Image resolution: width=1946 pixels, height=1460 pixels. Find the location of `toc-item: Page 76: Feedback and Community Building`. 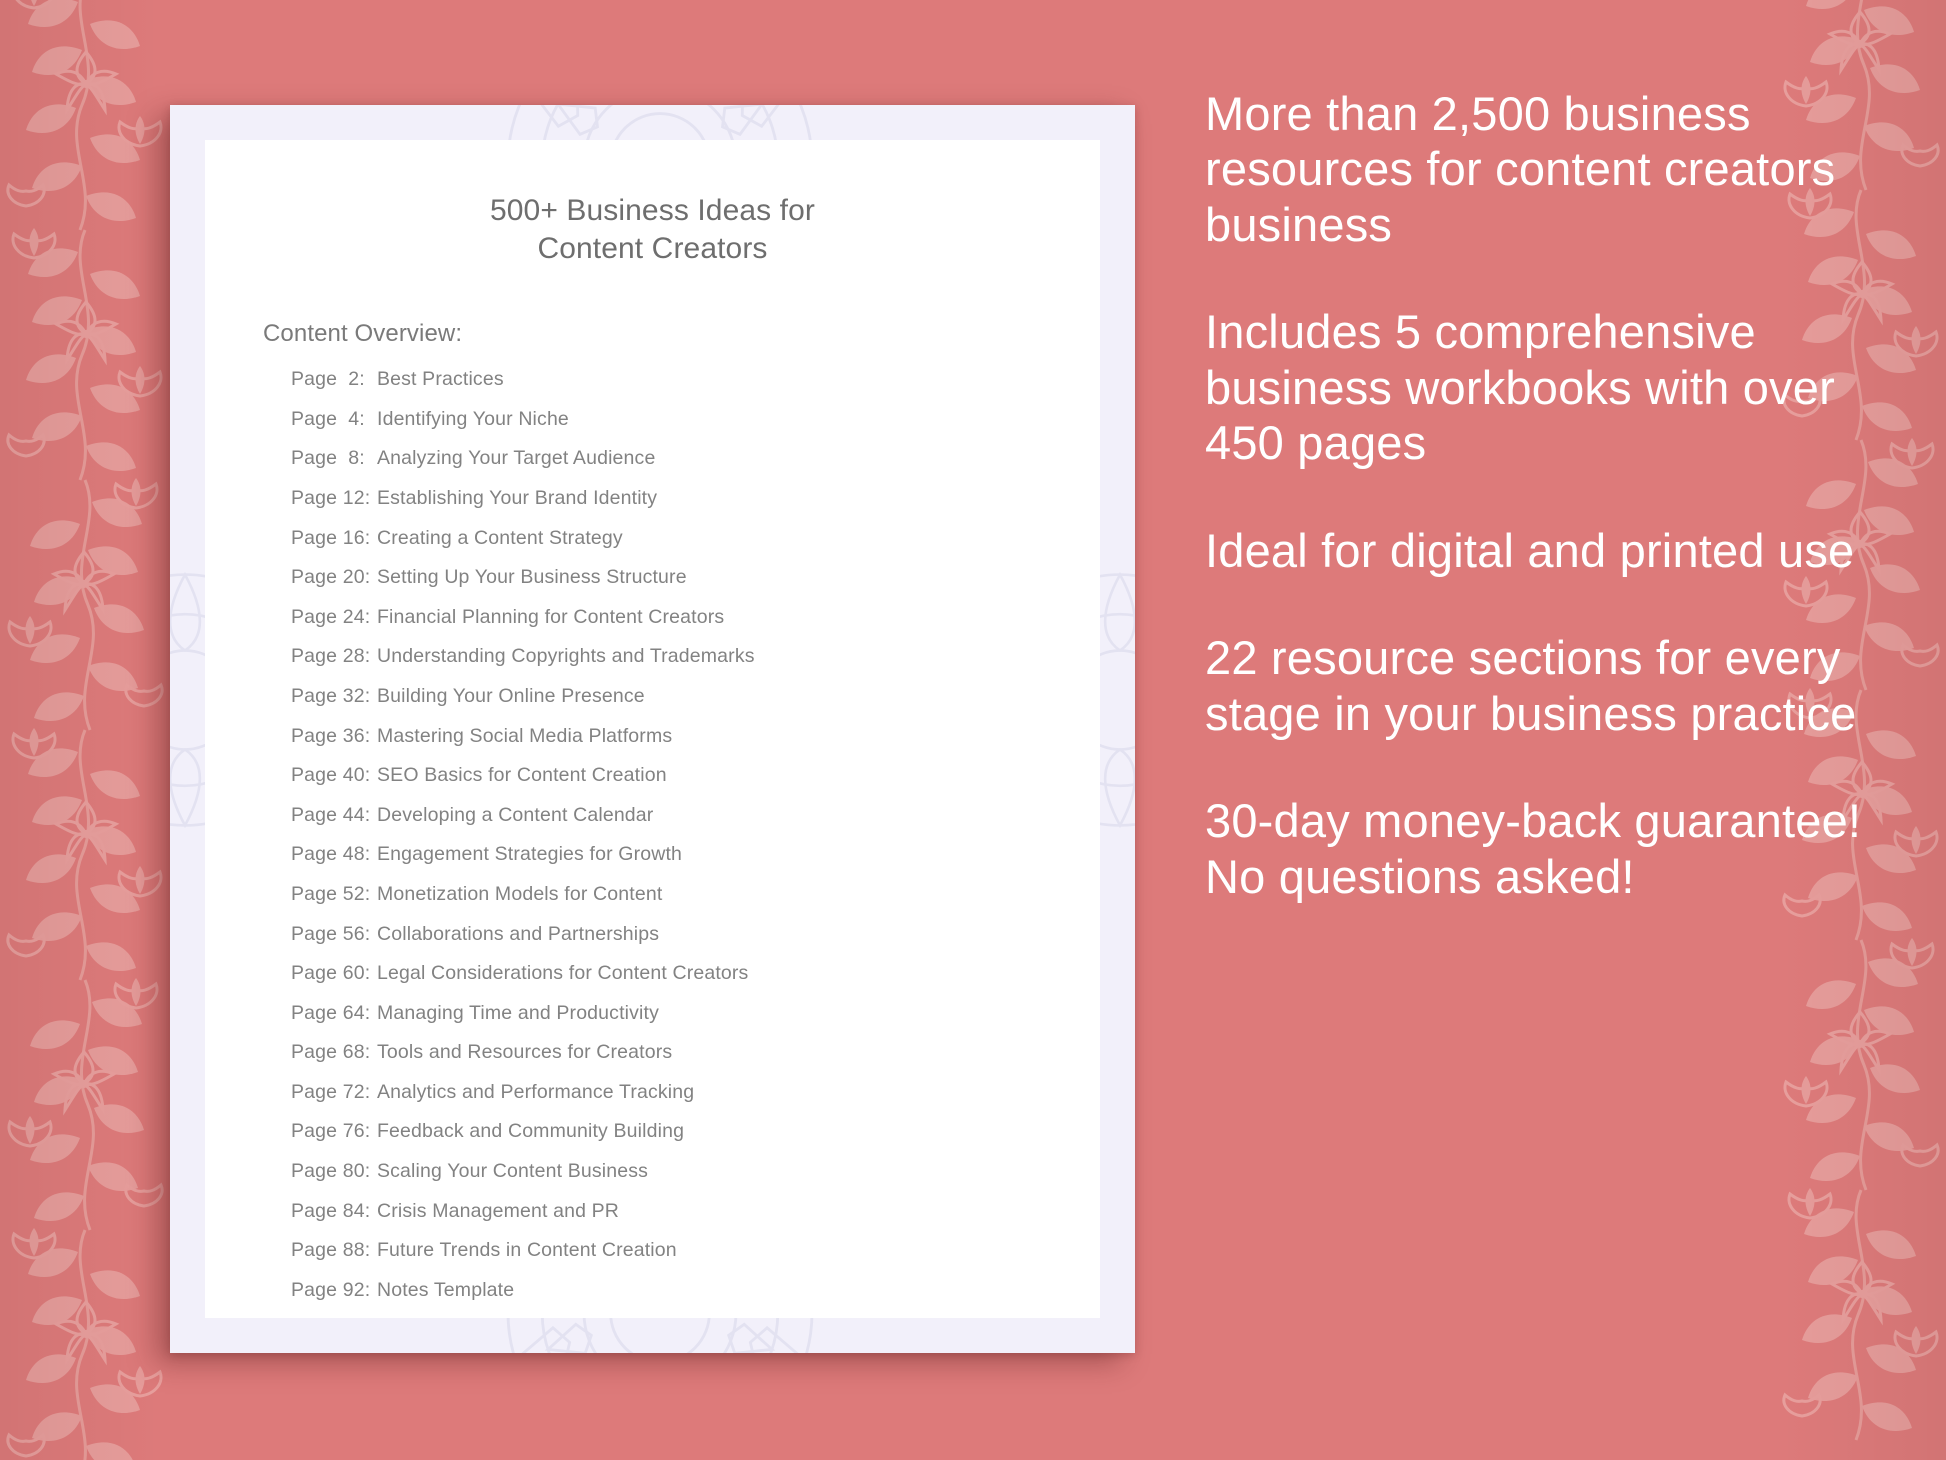

toc-item: Page 76: Feedback and Community Building is located at coordinates (695, 1132).